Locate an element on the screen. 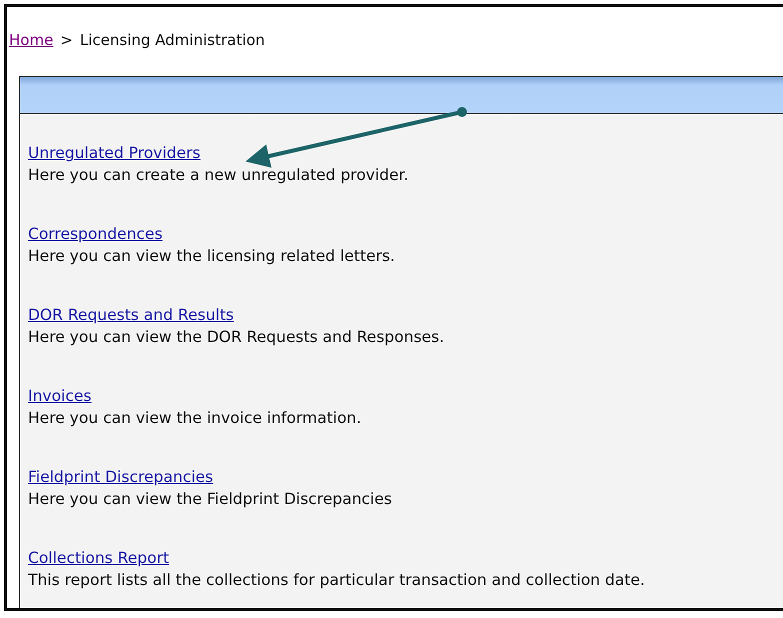  section-link: DOR Requests and Results is located at coordinates (131, 315).